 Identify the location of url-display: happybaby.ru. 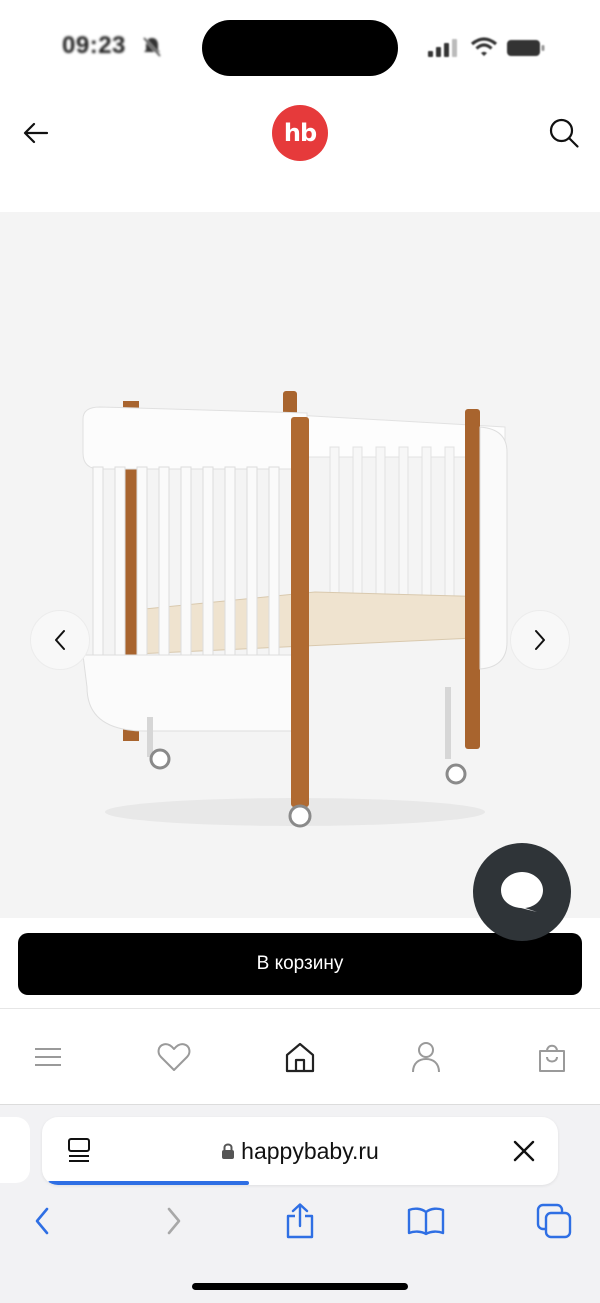
(300, 1151).